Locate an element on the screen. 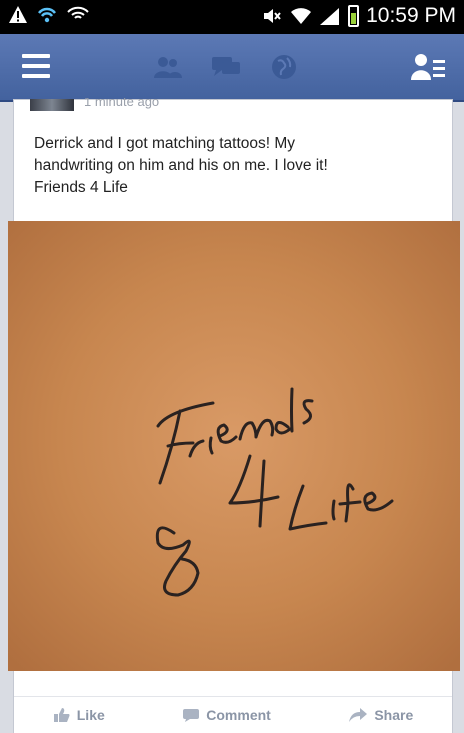  warning-icon is located at coordinates (18, 14).